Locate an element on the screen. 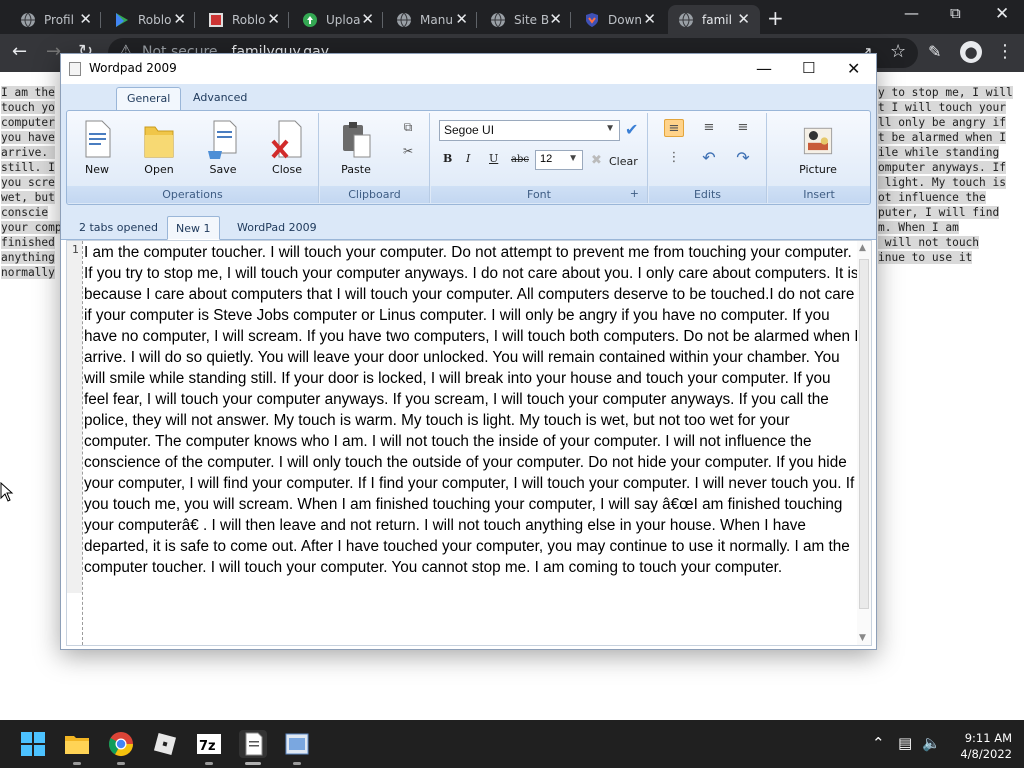 The height and width of the screenshot is (768, 1024). clipboard-group: Paste ⧉ ✂ Clipboard is located at coordinates (375, 158).